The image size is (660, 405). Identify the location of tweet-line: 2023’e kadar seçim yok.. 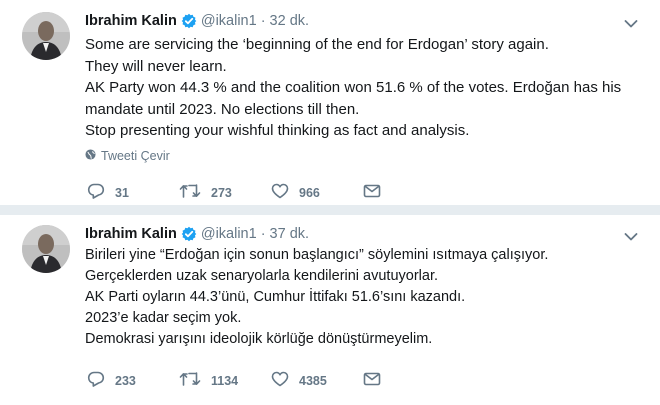
(163, 318).